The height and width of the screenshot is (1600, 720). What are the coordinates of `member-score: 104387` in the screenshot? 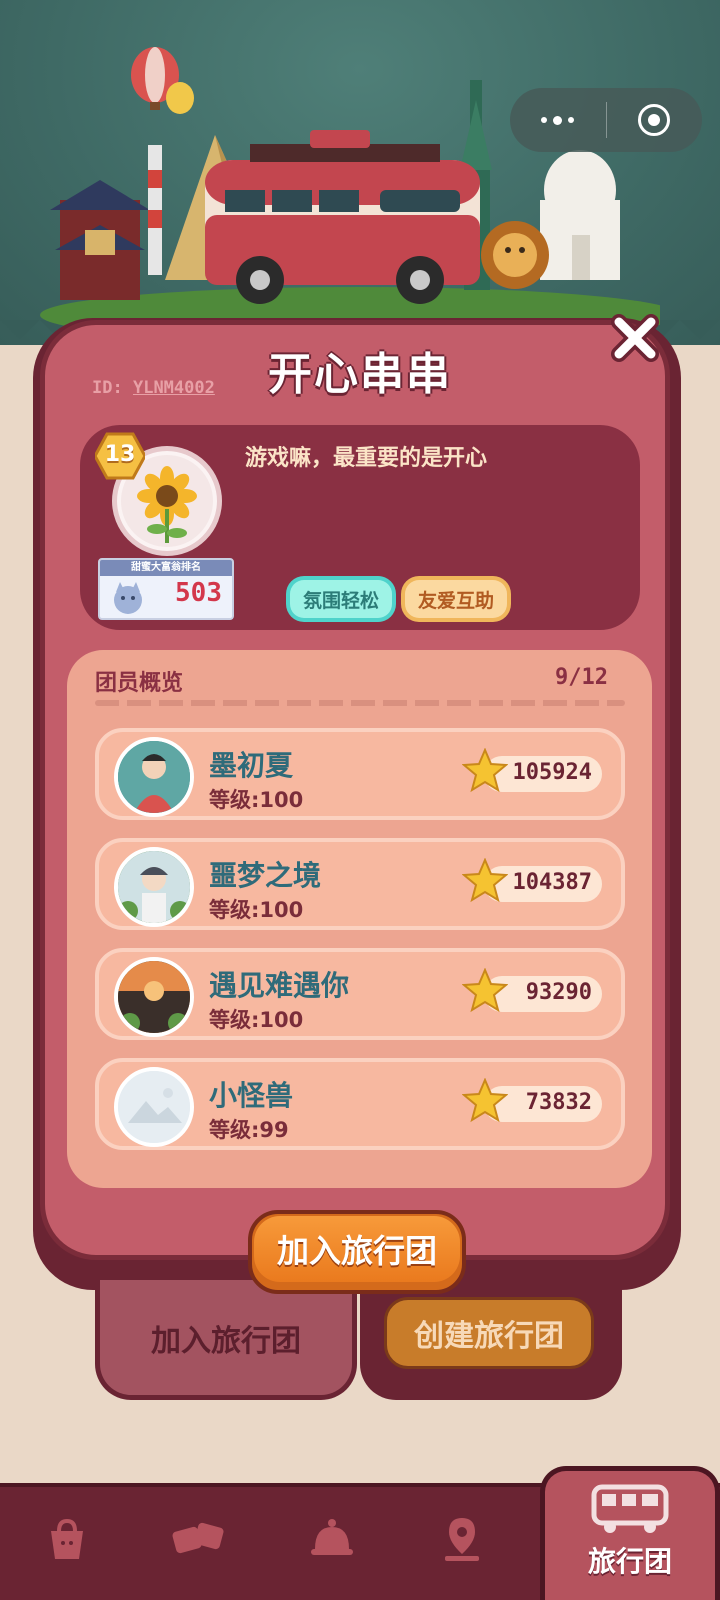 It's located at (532, 880).